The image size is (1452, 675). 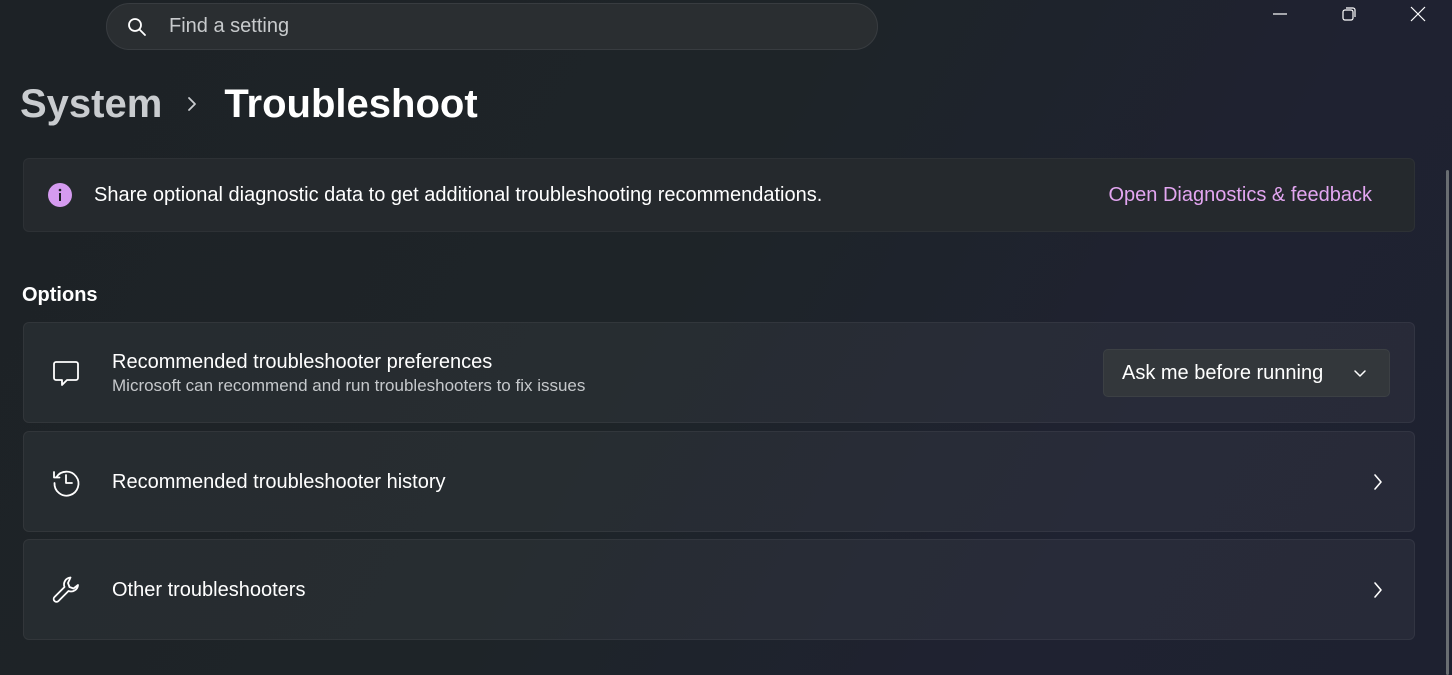 I want to click on close-icon, so click(x=1418, y=16).